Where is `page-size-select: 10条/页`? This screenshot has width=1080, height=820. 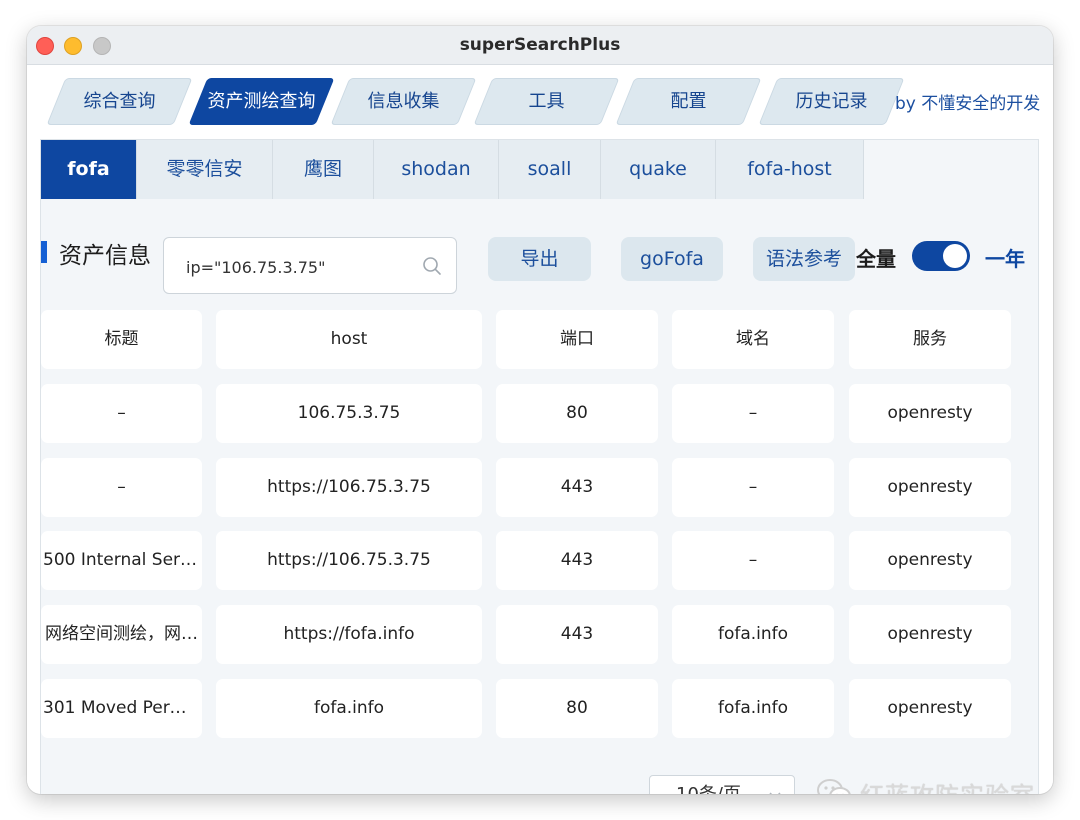
page-size-select: 10条/页 is located at coordinates (722, 784).